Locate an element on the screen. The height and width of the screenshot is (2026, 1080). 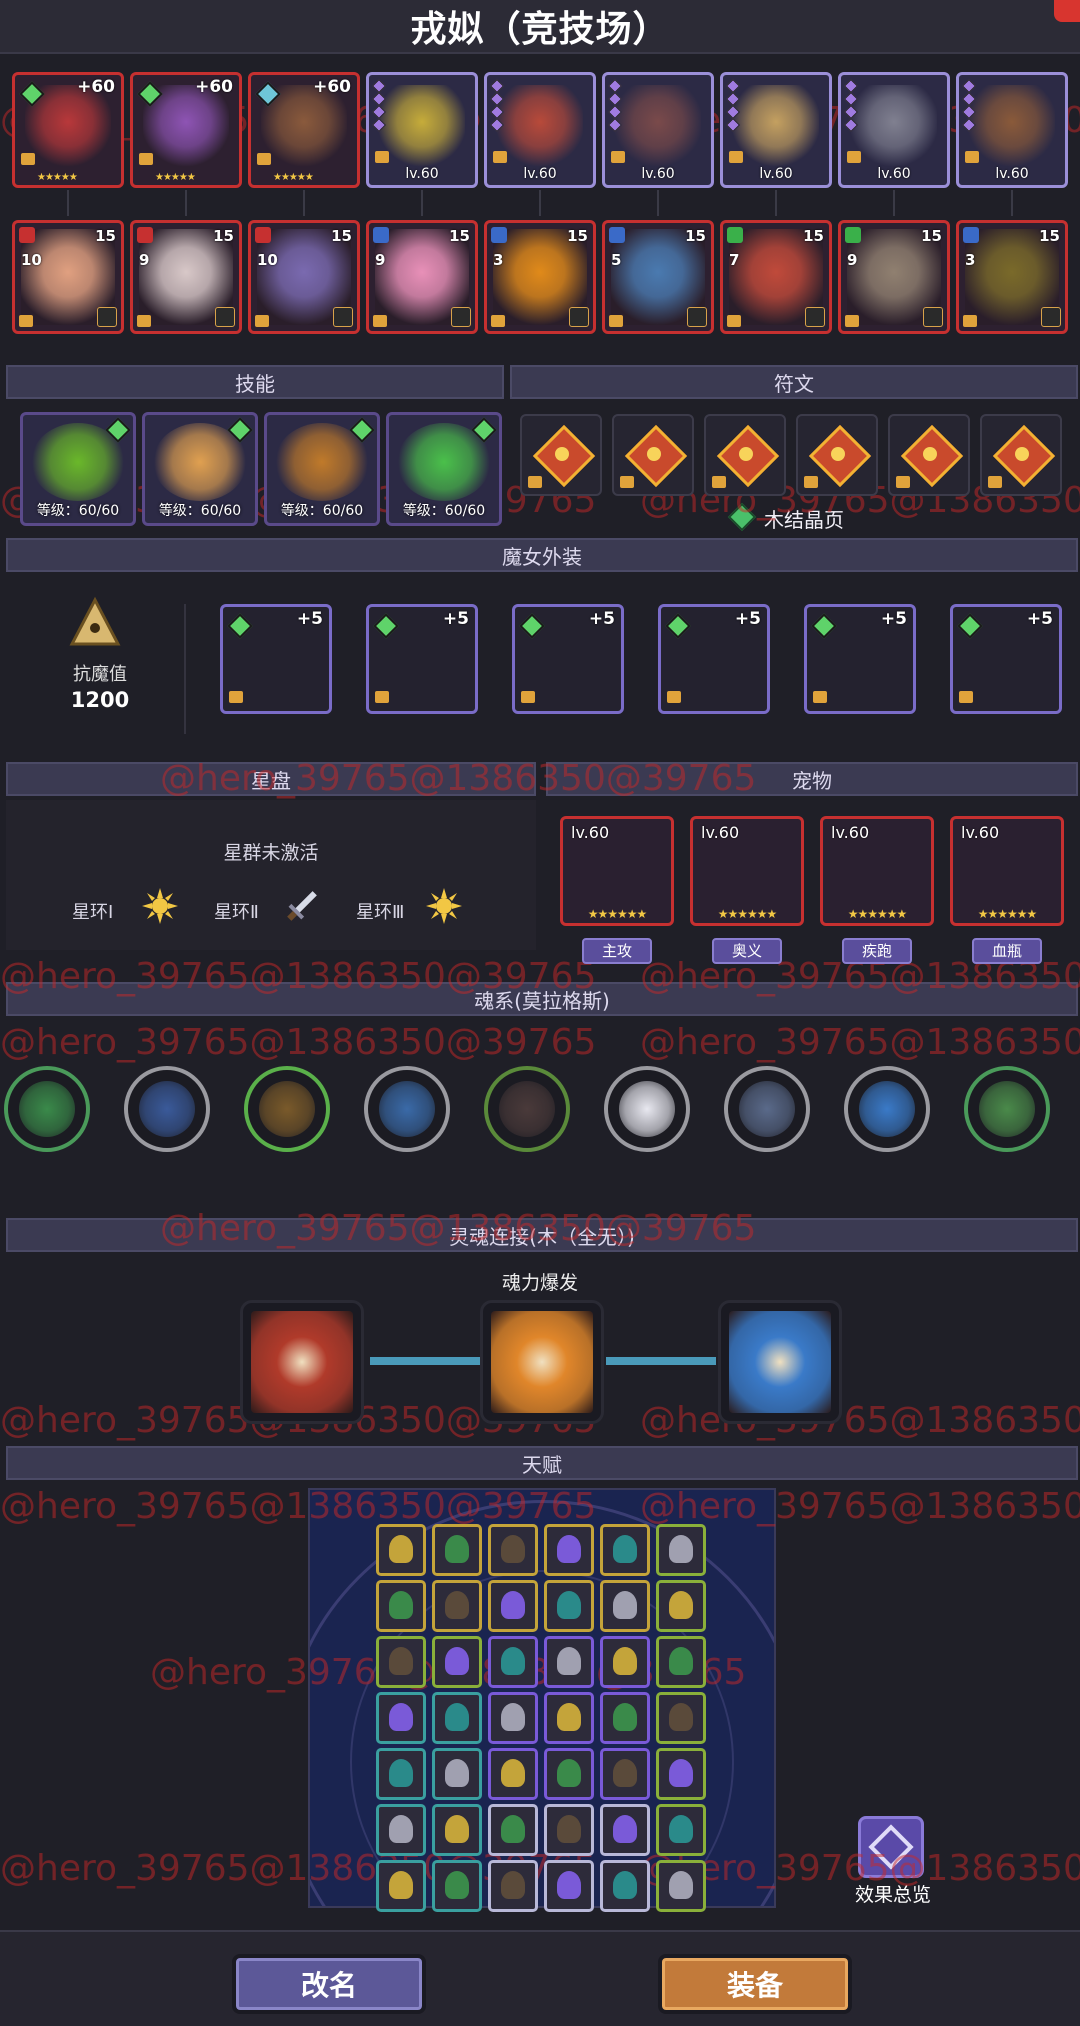
close-icon is located at coordinates (1067, 11).